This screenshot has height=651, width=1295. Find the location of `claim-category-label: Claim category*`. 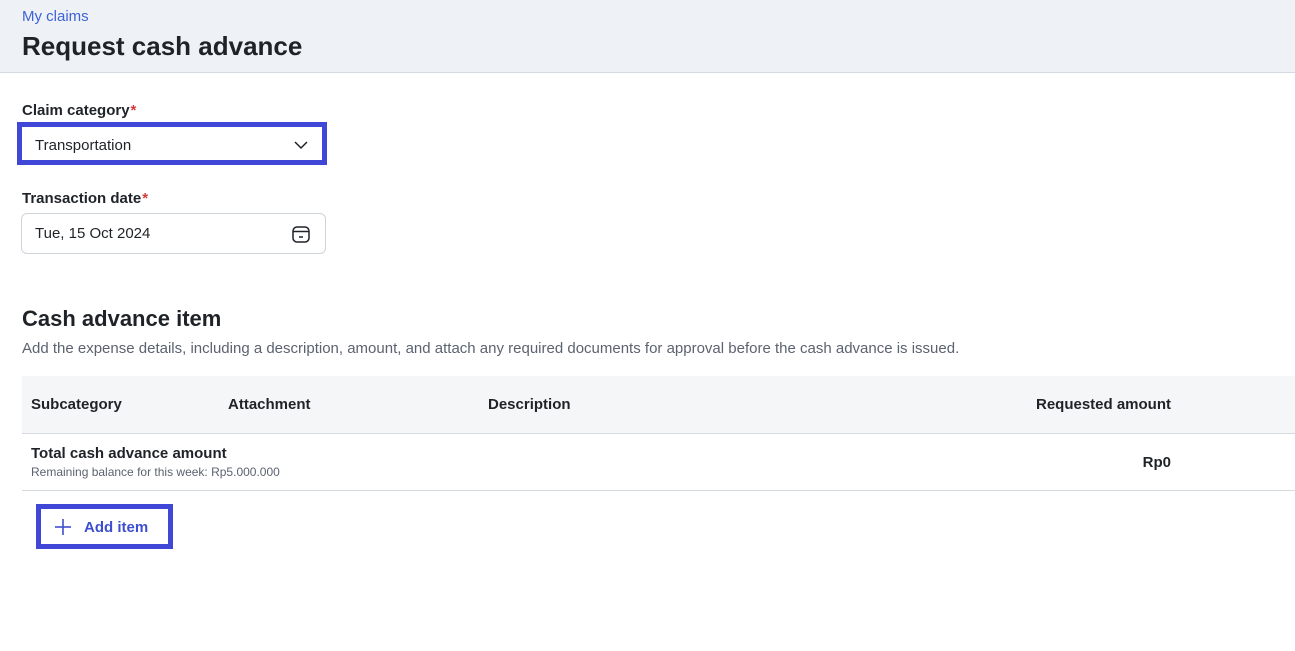

claim-category-label: Claim category* is located at coordinates (79, 110).